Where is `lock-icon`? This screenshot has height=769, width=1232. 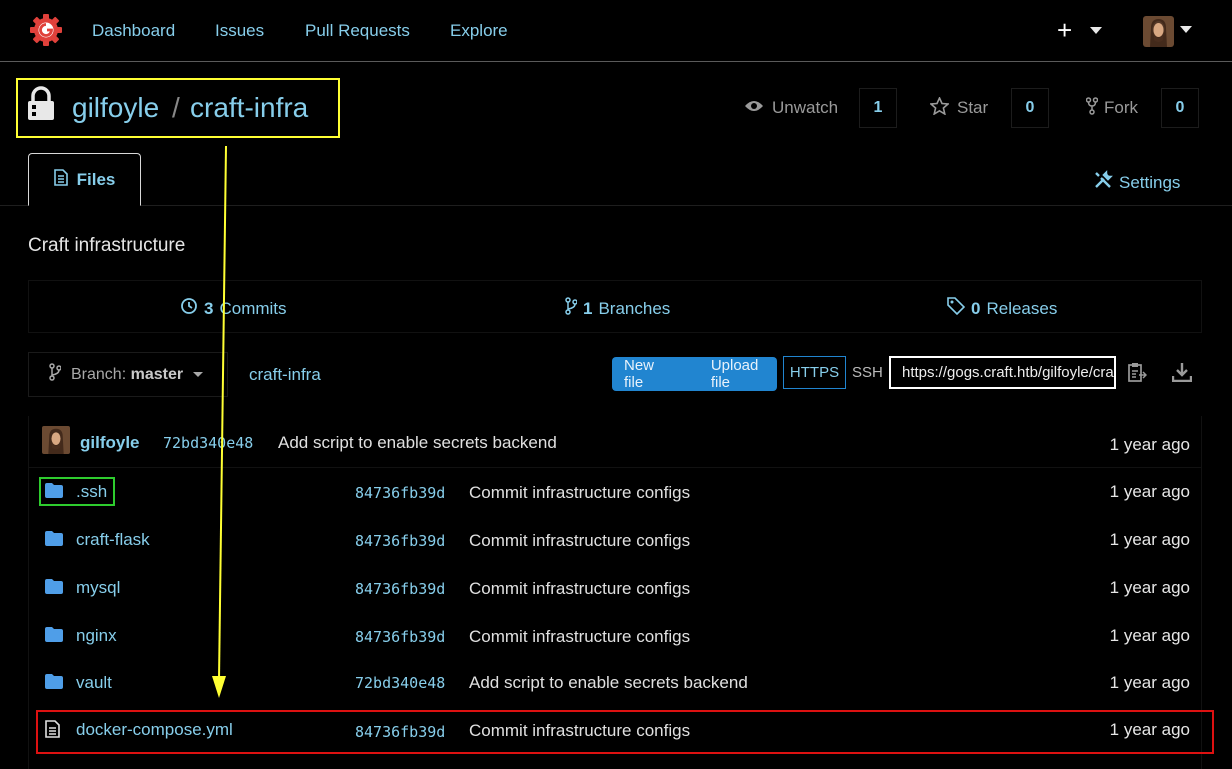 lock-icon is located at coordinates (41, 106).